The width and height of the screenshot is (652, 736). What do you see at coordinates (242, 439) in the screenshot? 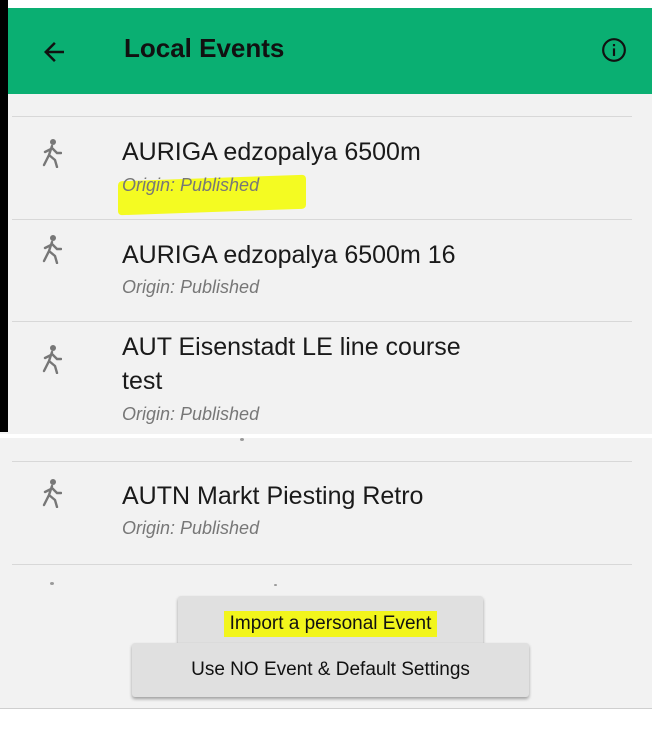
I see `clipped-text-fragment` at bounding box center [242, 439].